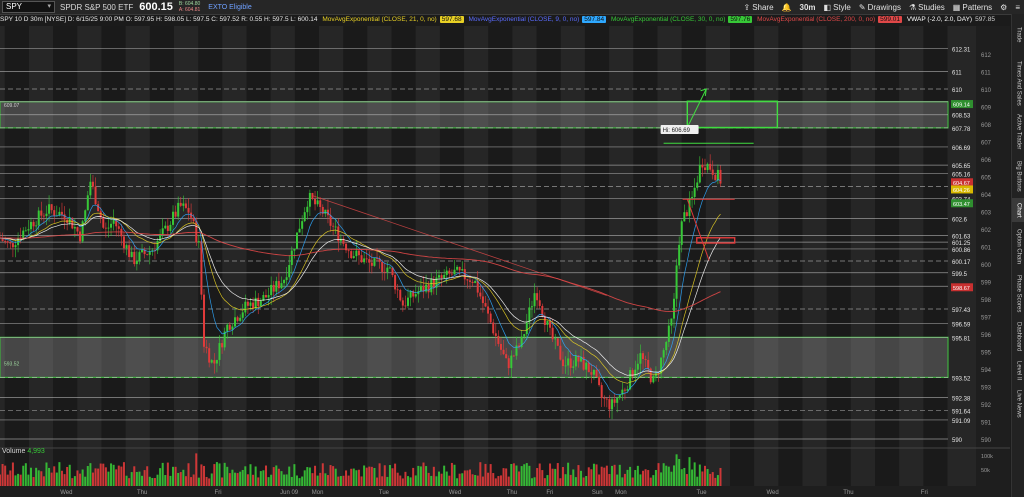  Describe the element at coordinates (816, 19) in the screenshot. I see `ema200-label: MovAvgExponential (CLOSE, 200, 0, no)` at that location.